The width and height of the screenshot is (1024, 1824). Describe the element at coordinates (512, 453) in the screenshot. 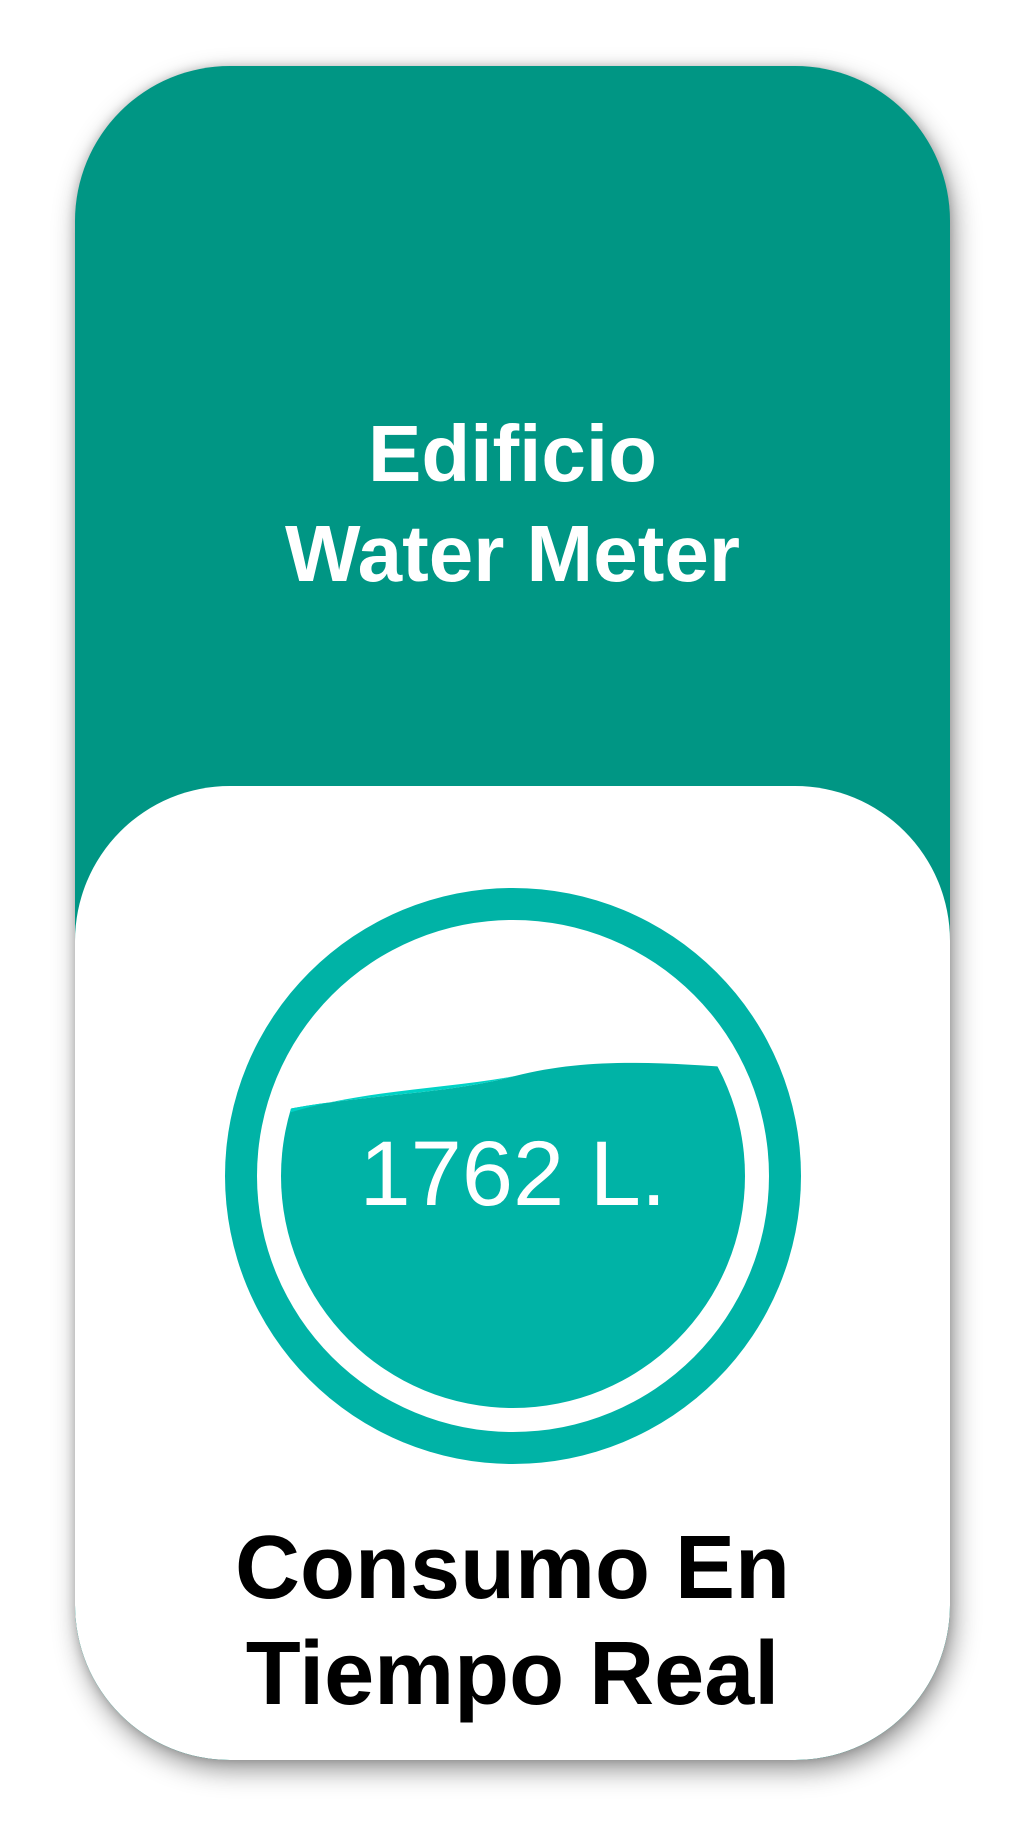

I see `app-title-line-1: Edificio` at that location.